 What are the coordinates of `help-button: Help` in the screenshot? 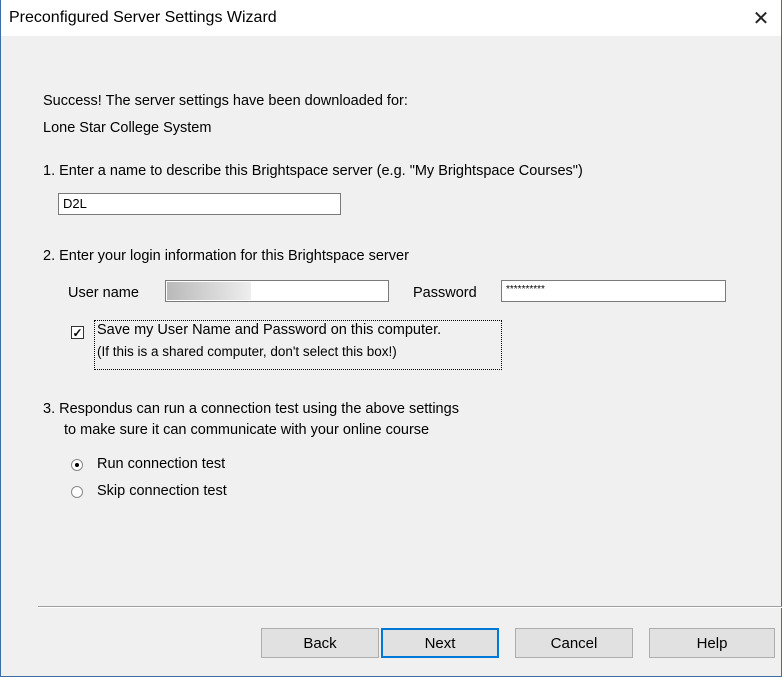 It's located at (712, 643).